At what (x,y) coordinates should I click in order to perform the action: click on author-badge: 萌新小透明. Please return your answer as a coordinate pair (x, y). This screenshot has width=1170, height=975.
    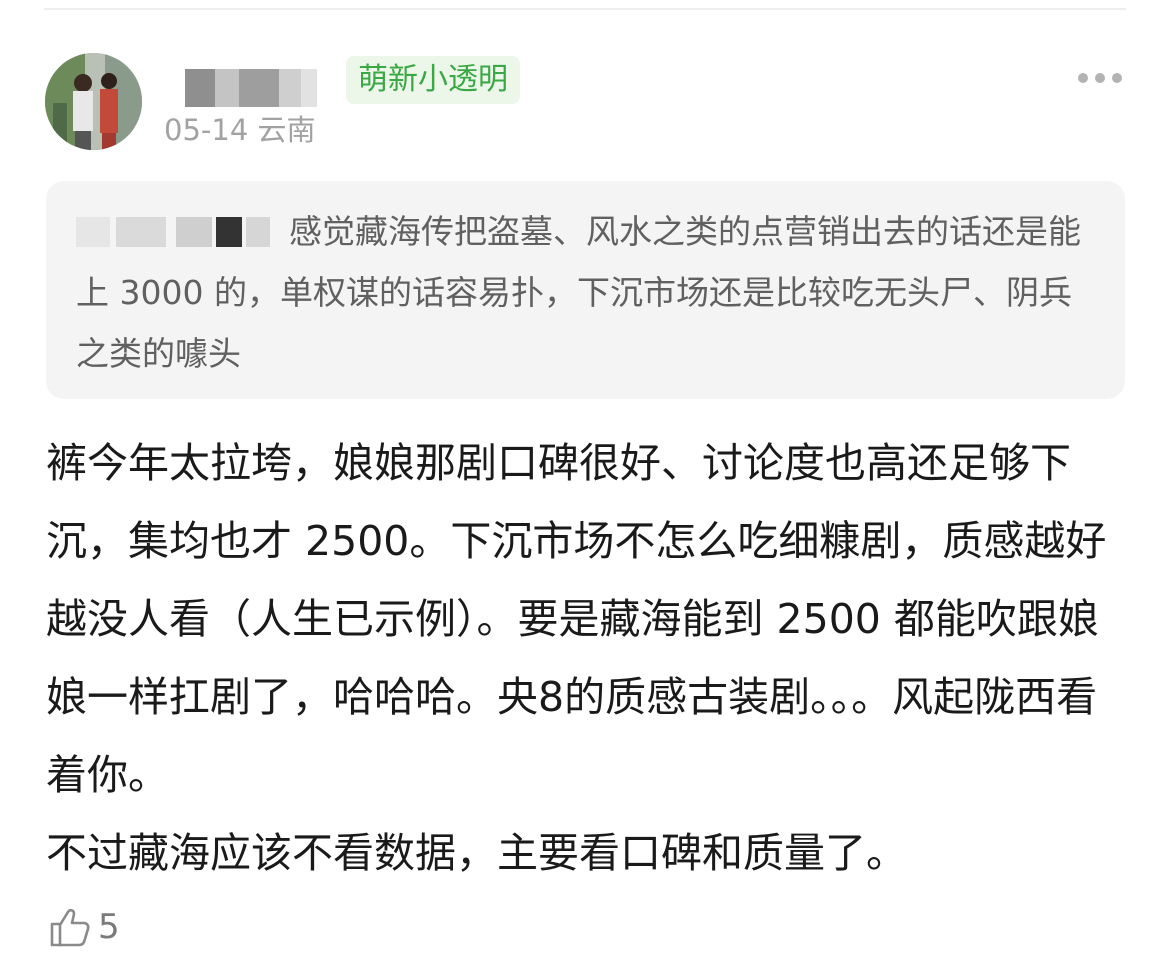
    Looking at the image, I should click on (433, 80).